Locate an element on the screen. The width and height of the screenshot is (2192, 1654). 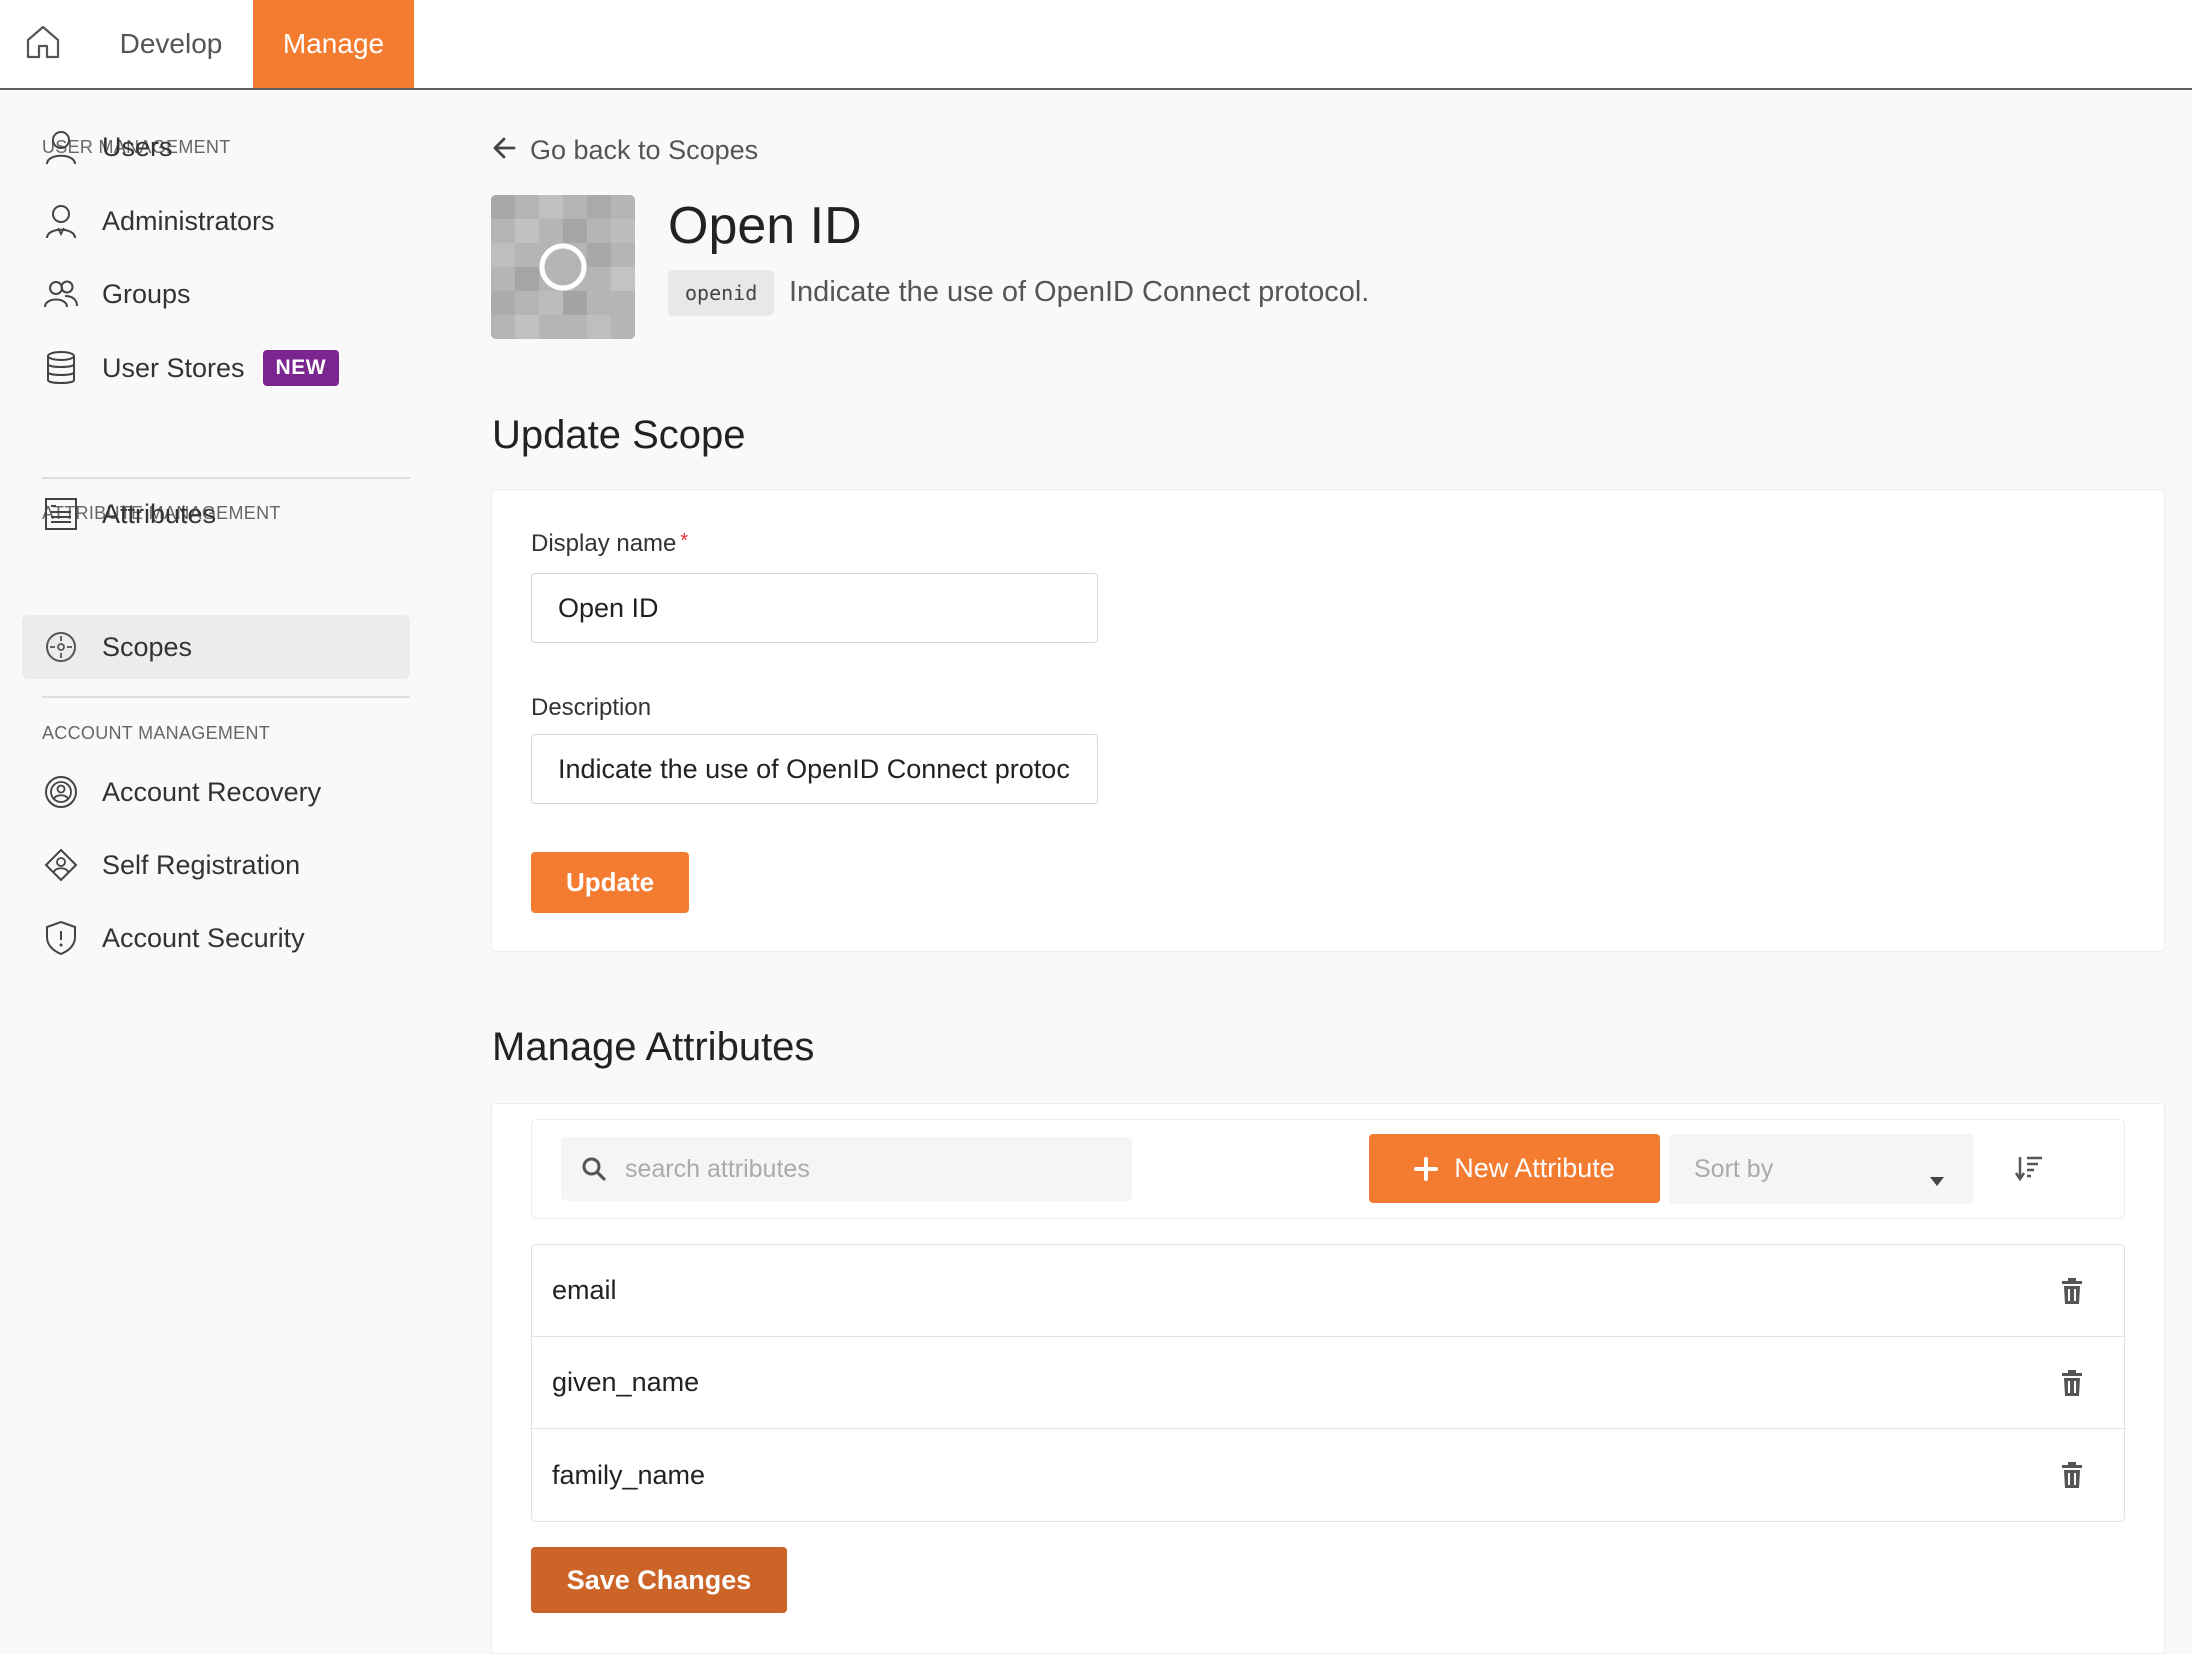
scopes-icon is located at coordinates (61, 647).